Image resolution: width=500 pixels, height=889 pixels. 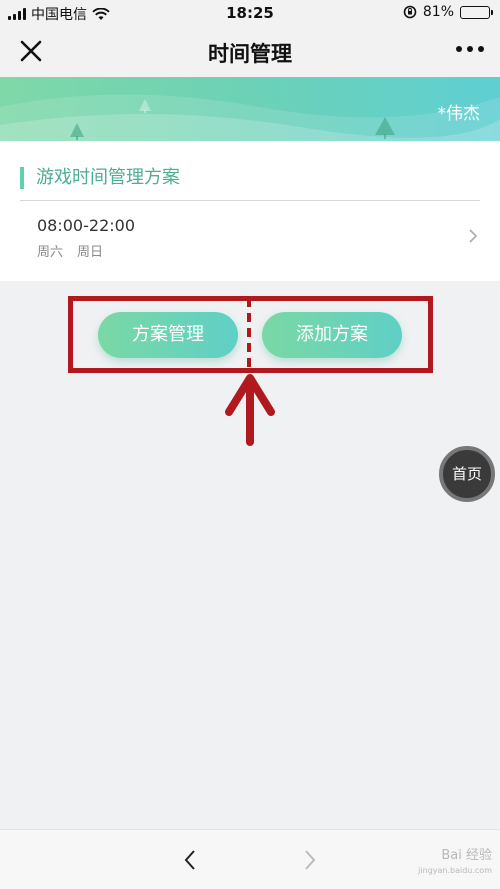 I want to click on status-bar: 中国电信 18:25 81%, so click(x=250, y=13).